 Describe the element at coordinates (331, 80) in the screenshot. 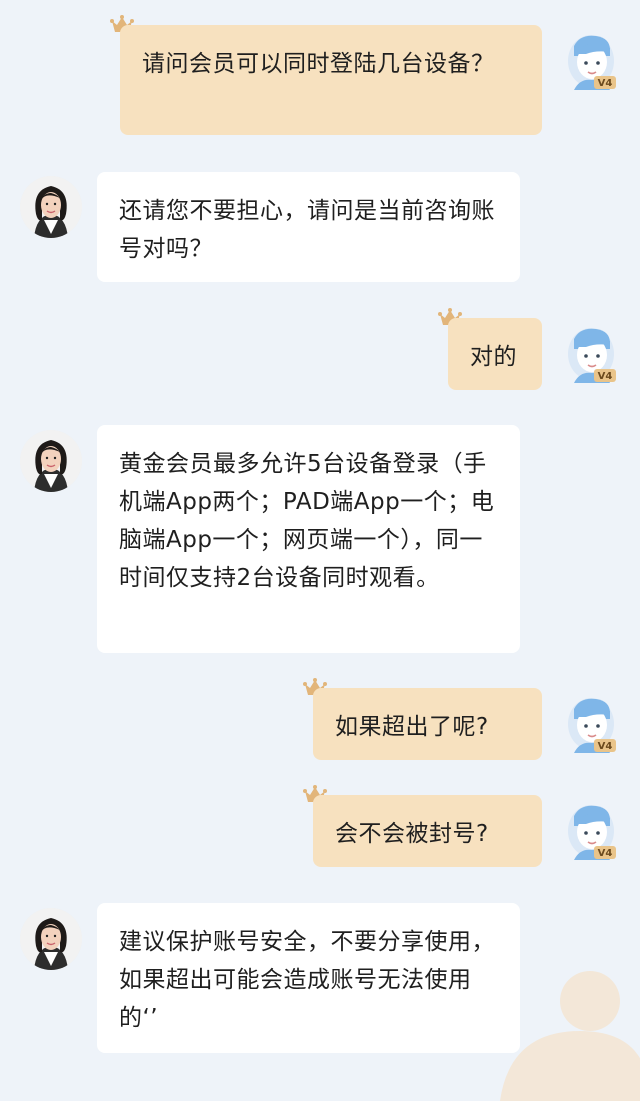

I see `message-bubble-user: 请问会员可以同时登陆几台设备？` at that location.